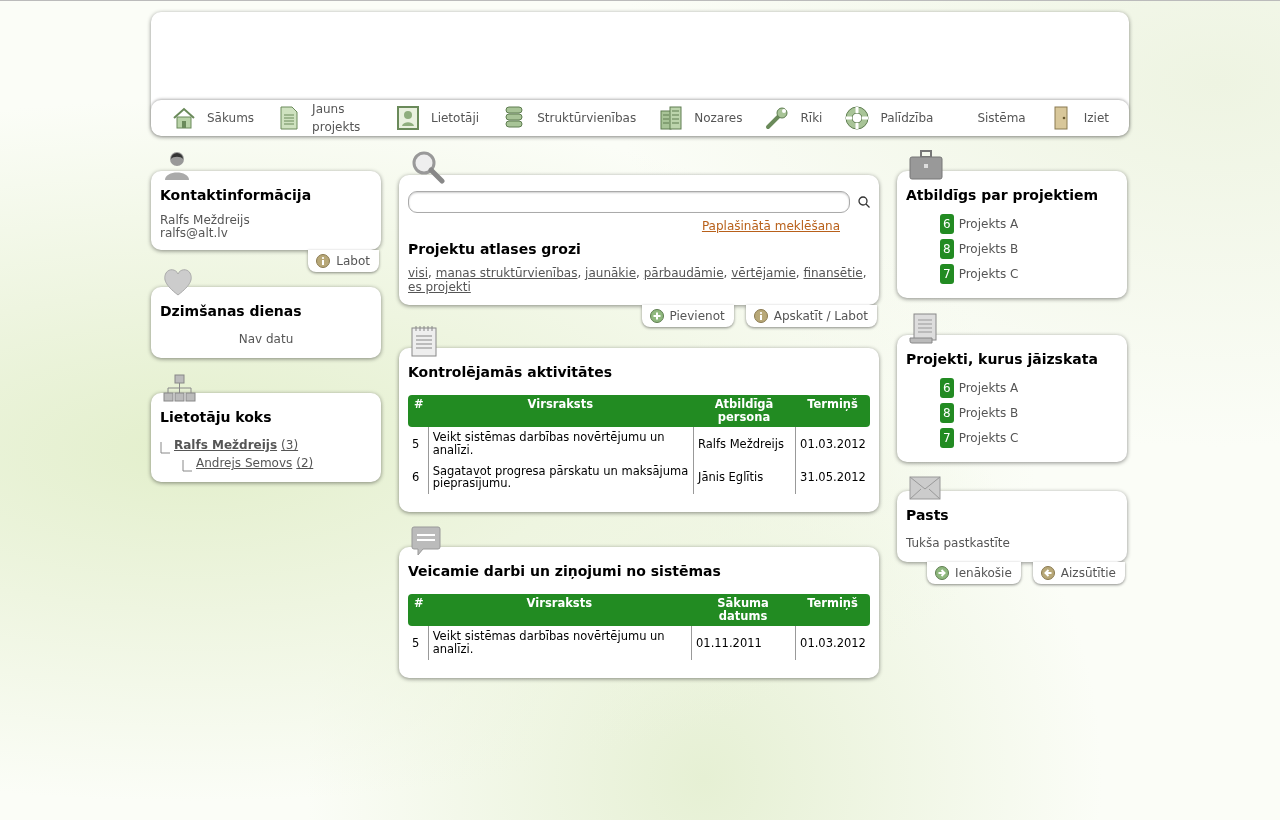 This screenshot has height=820, width=1280. I want to click on scroll-icon, so click(924, 328).